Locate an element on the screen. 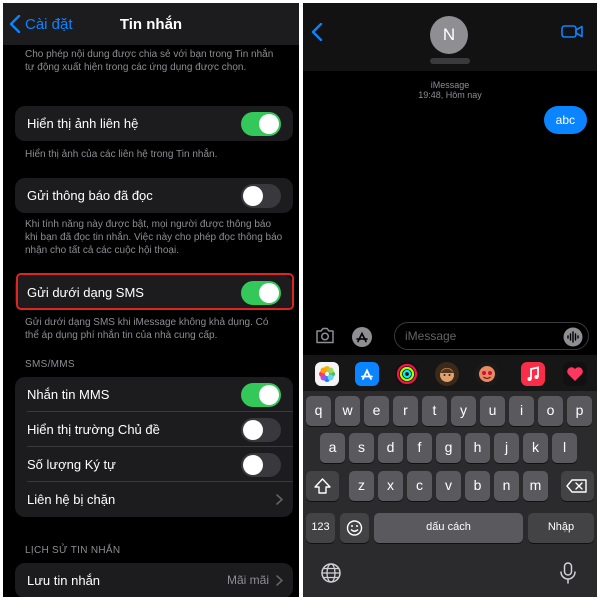 The image size is (600, 600). key-d: d is located at coordinates (390, 448).